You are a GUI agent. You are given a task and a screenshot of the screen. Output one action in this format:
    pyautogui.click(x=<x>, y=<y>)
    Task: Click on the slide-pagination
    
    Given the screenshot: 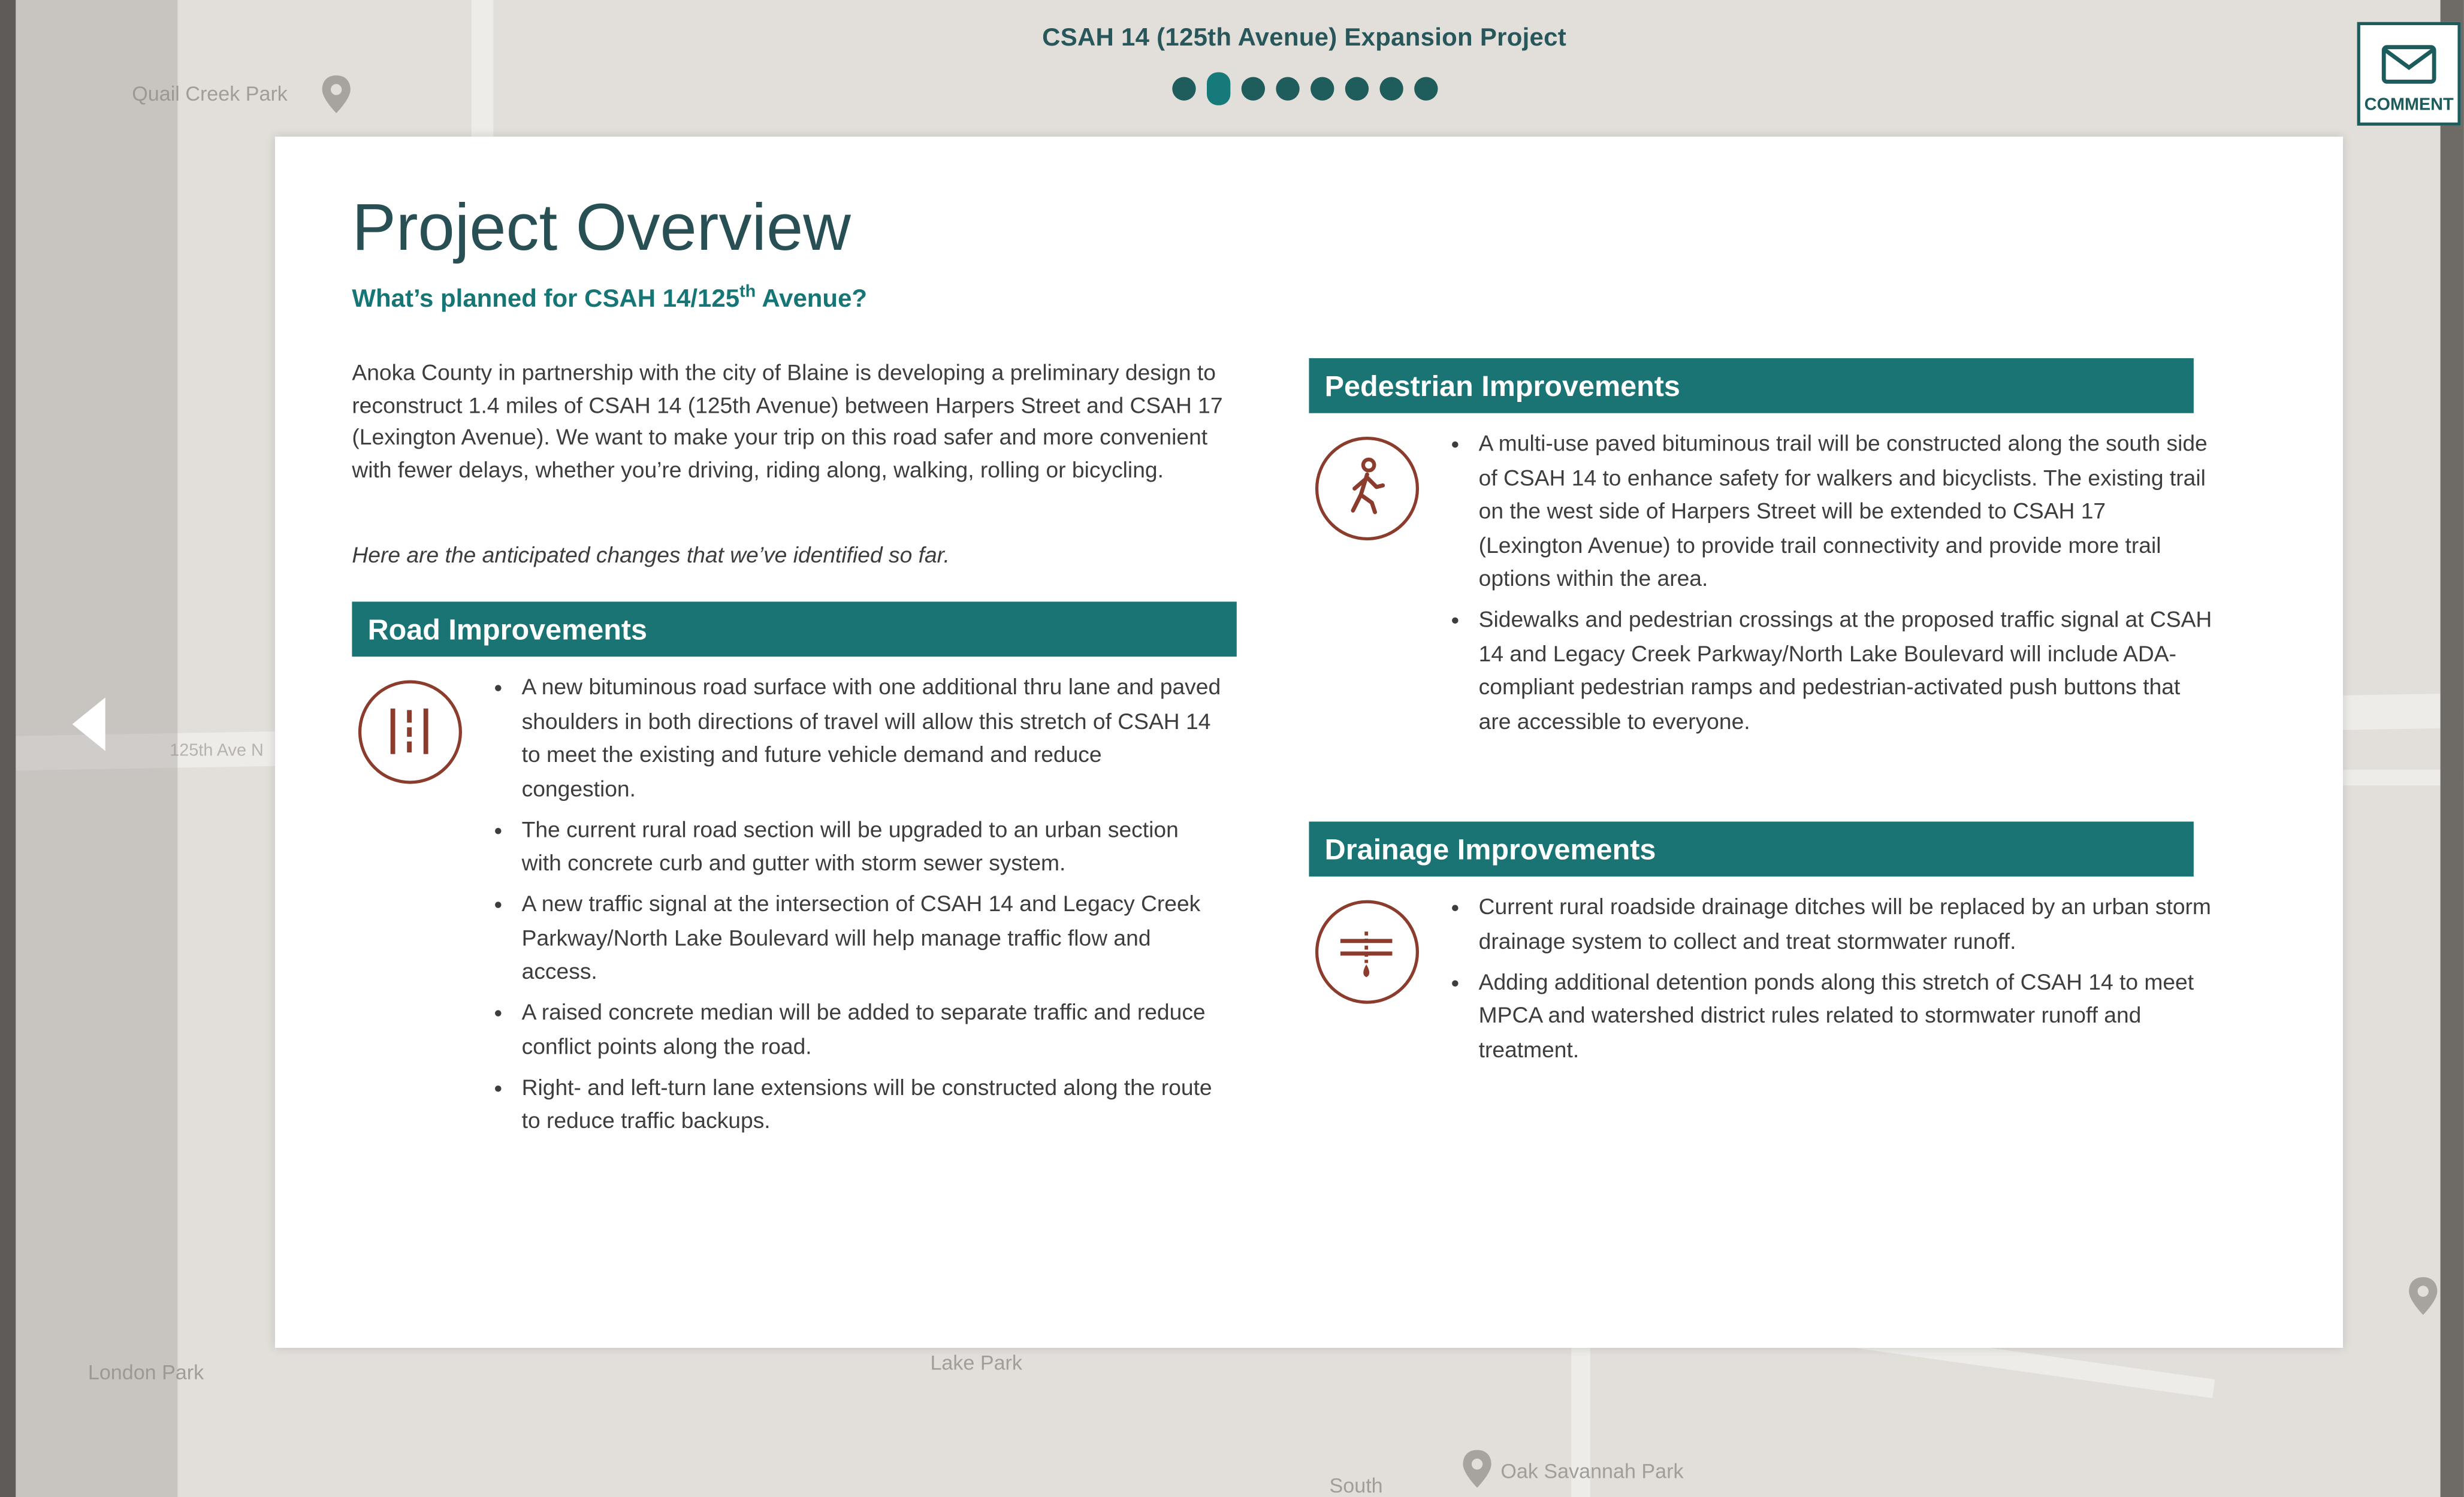 What is the action you would take?
    pyautogui.click(x=1304, y=89)
    